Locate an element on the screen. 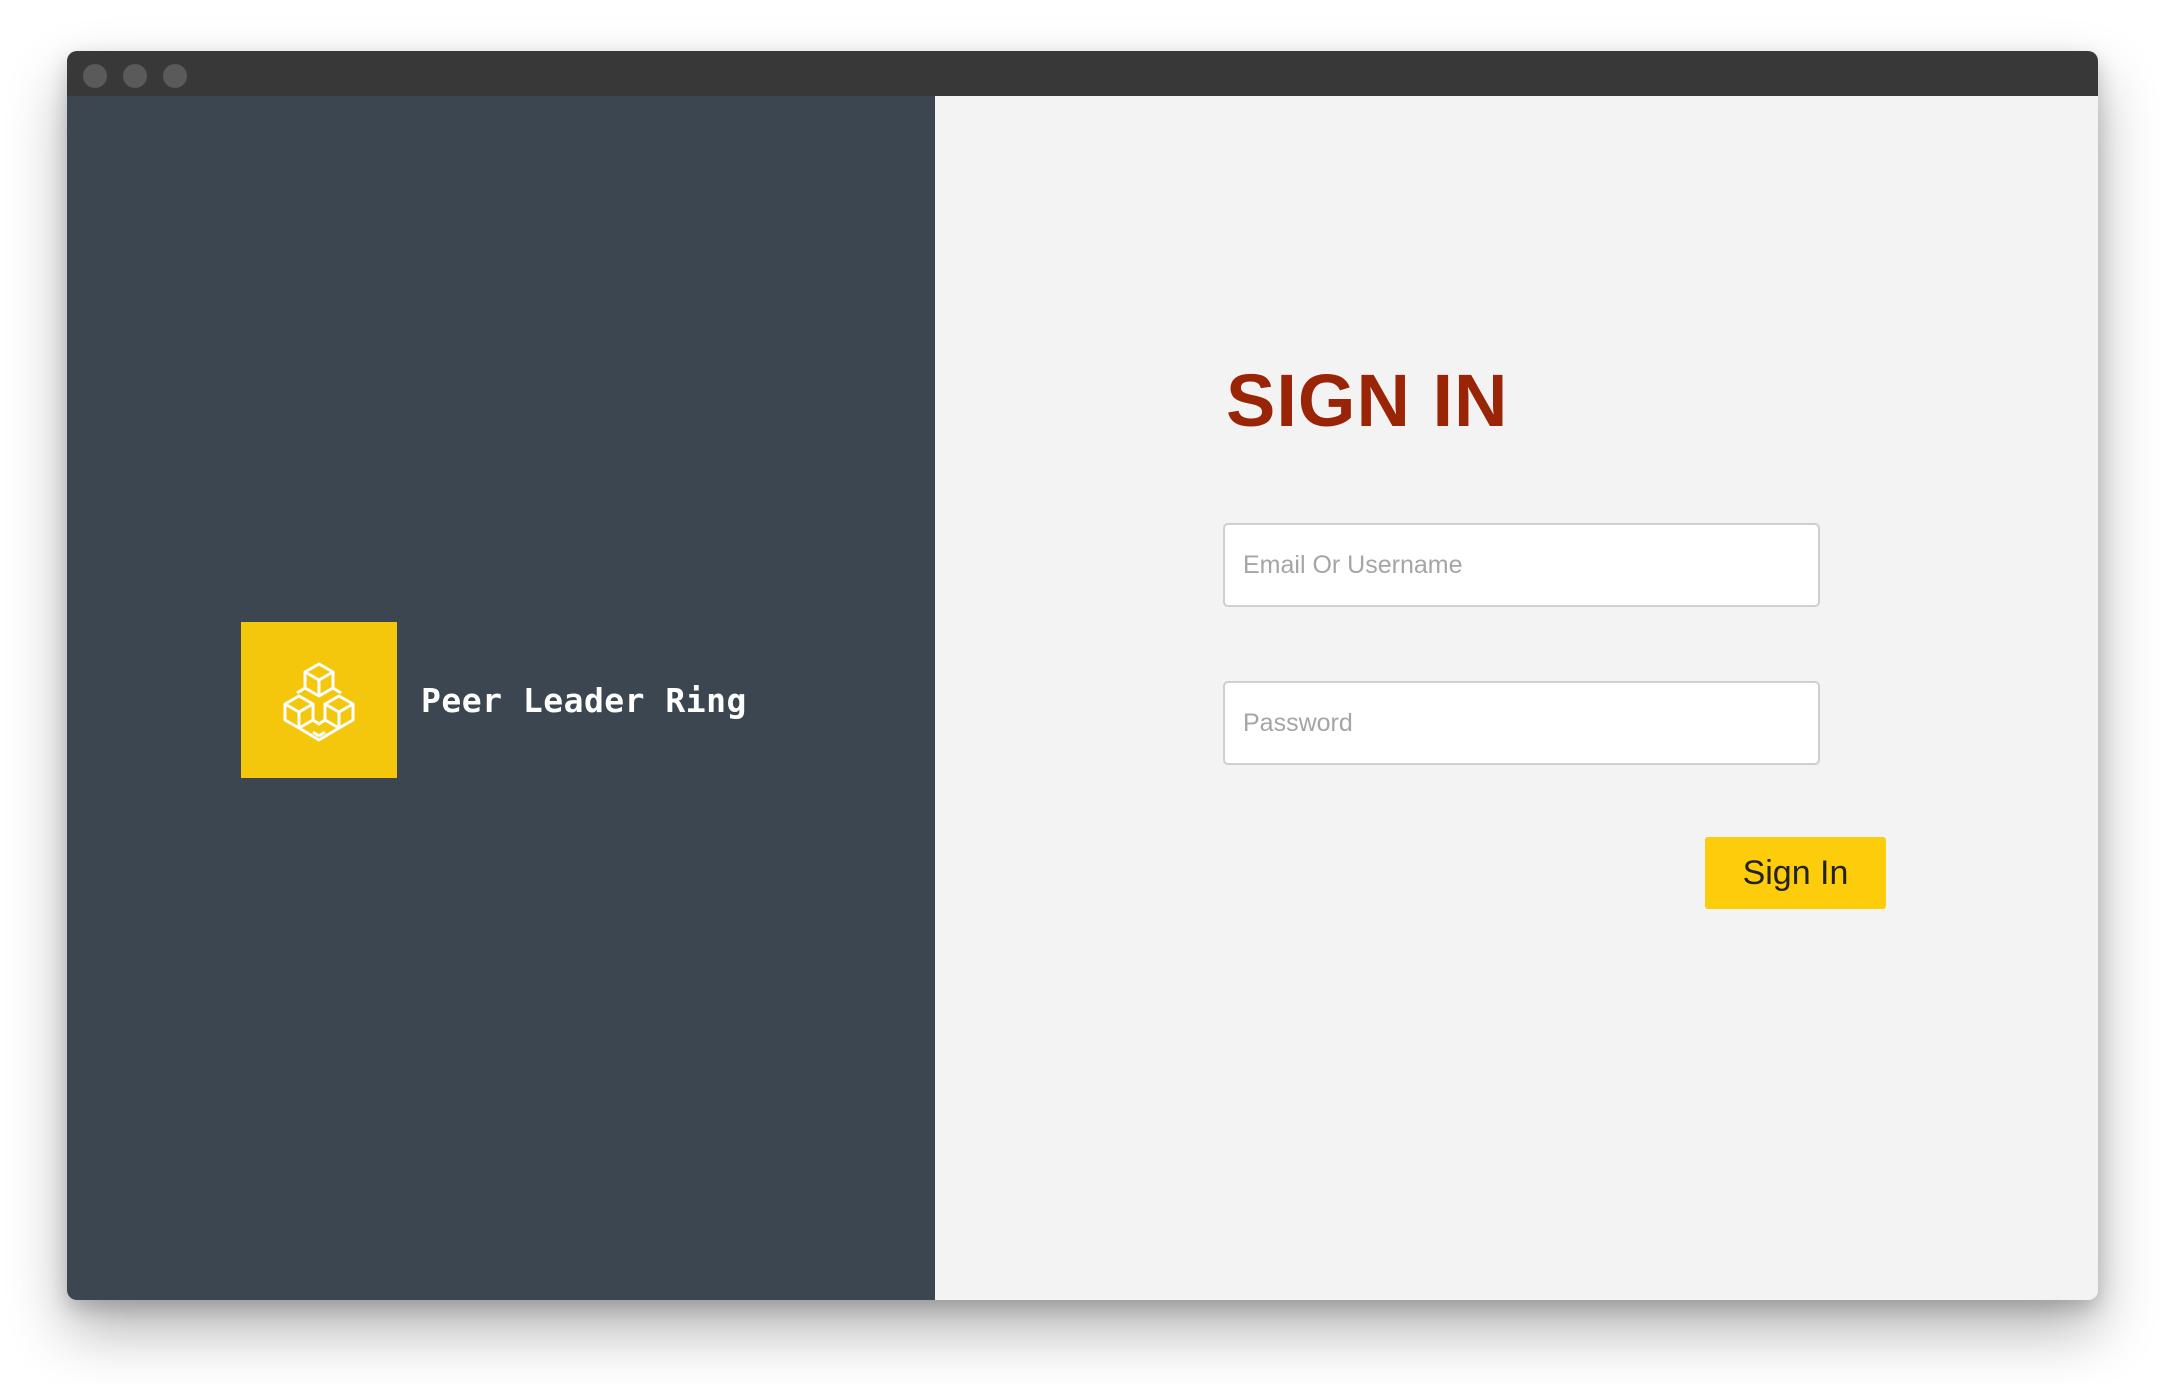  close-window-button is located at coordinates (95, 76).